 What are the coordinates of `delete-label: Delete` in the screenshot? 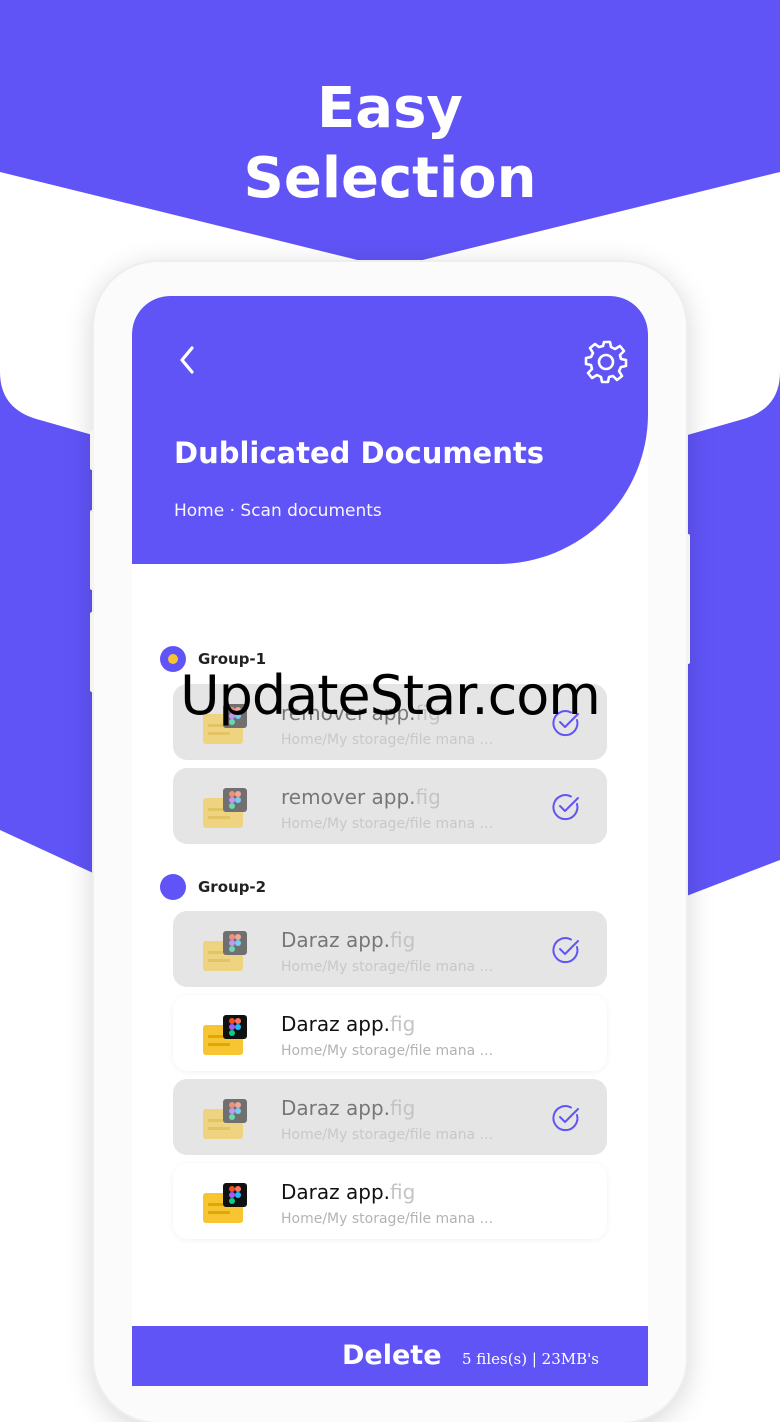 It's located at (392, 1355).